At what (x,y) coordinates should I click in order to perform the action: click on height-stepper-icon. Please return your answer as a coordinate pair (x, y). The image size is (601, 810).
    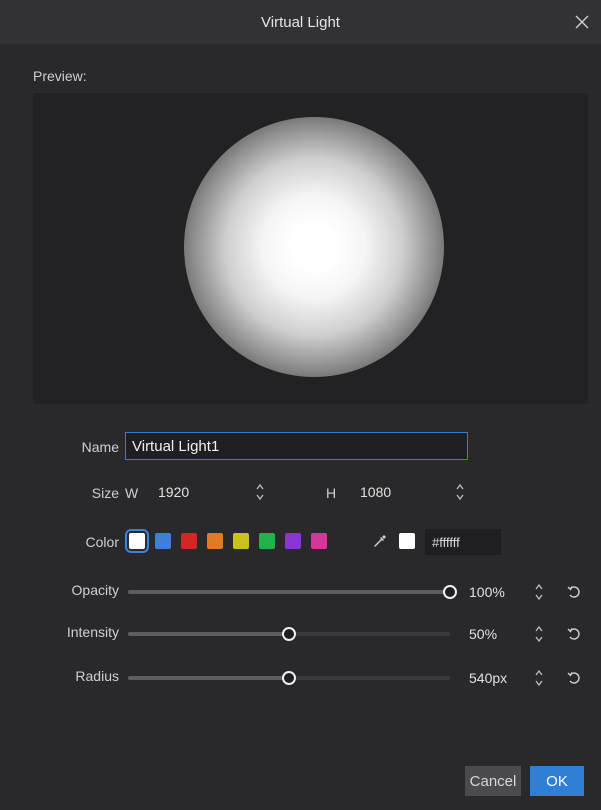
    Looking at the image, I should click on (460, 492).